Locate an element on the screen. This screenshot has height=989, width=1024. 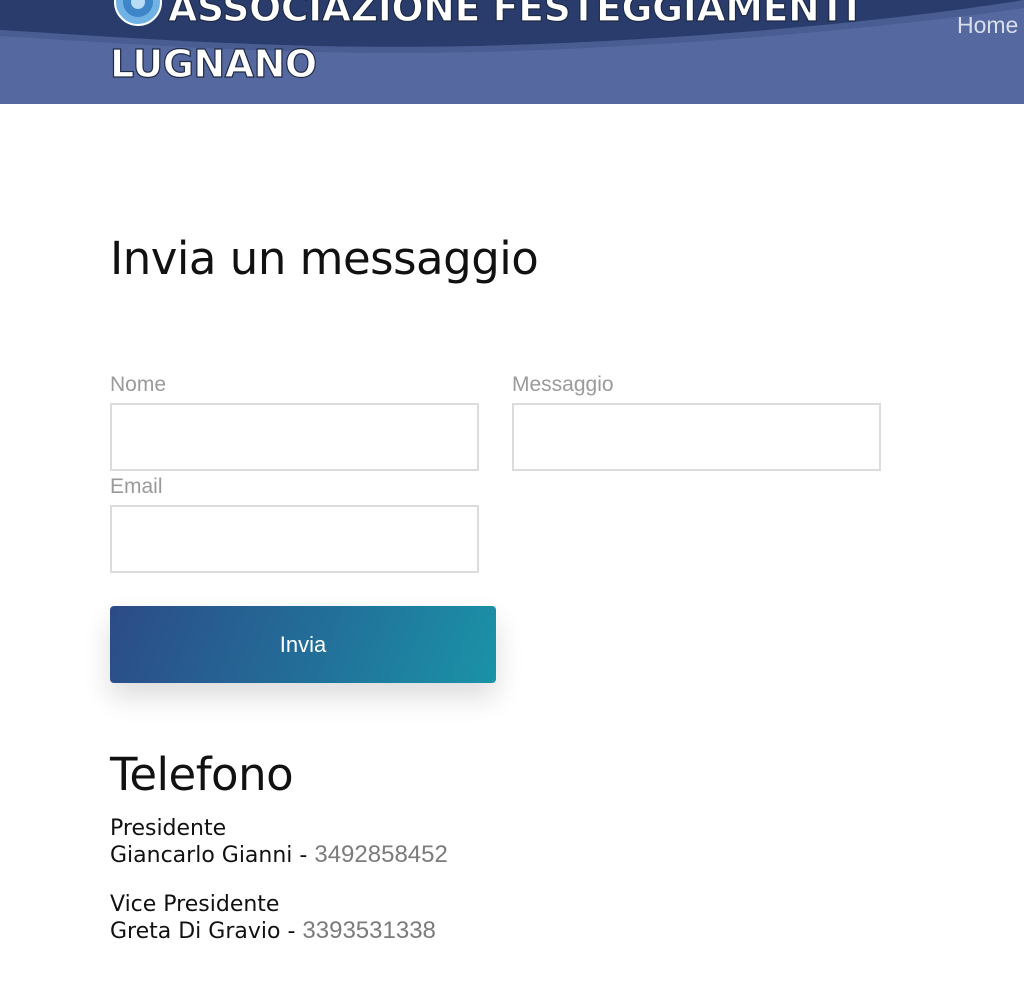
vice-president-phone-link: 3393531338 is located at coordinates (368, 930).